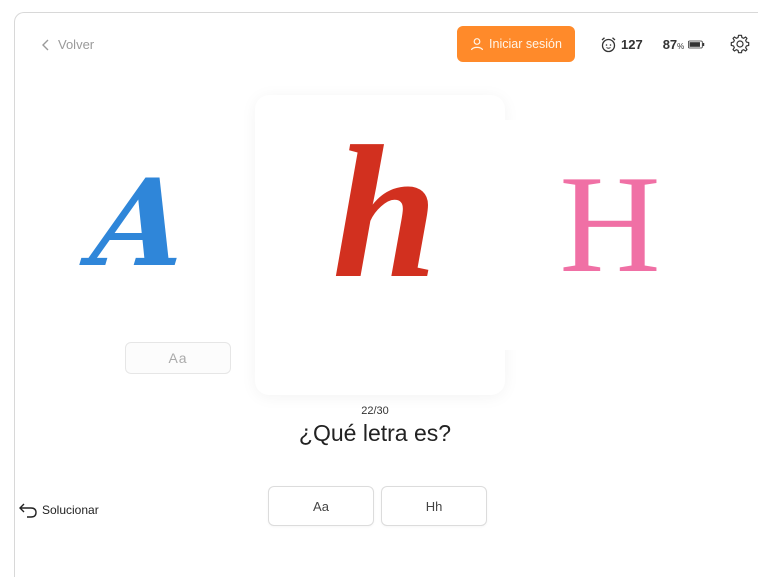 The image size is (758, 577). What do you see at coordinates (608, 45) in the screenshot?
I see `alarm-clock-icon` at bounding box center [608, 45].